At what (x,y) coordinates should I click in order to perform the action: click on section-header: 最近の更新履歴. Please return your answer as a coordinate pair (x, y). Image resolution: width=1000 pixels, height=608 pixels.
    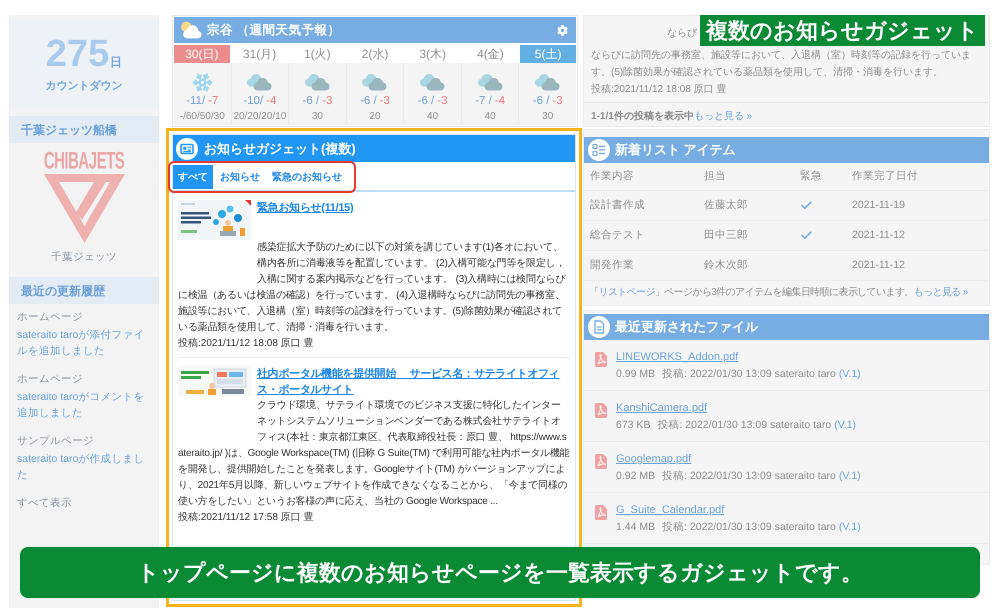
    Looking at the image, I should click on (84, 290).